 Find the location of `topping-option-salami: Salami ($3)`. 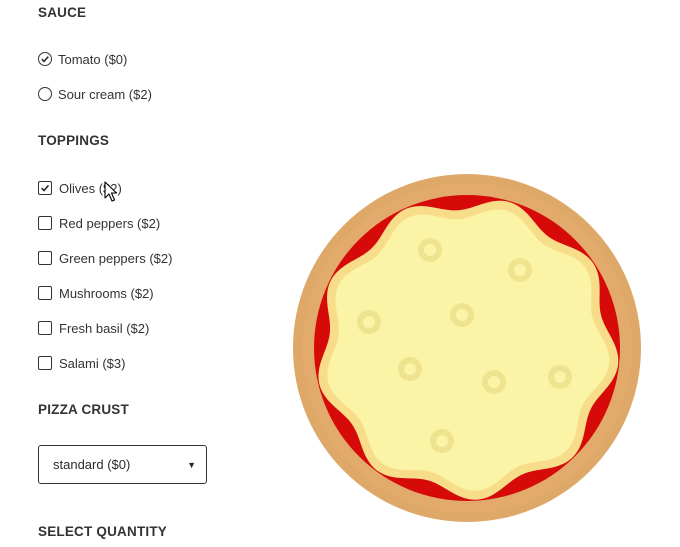

topping-option-salami: Salami ($3) is located at coordinates (81, 363).